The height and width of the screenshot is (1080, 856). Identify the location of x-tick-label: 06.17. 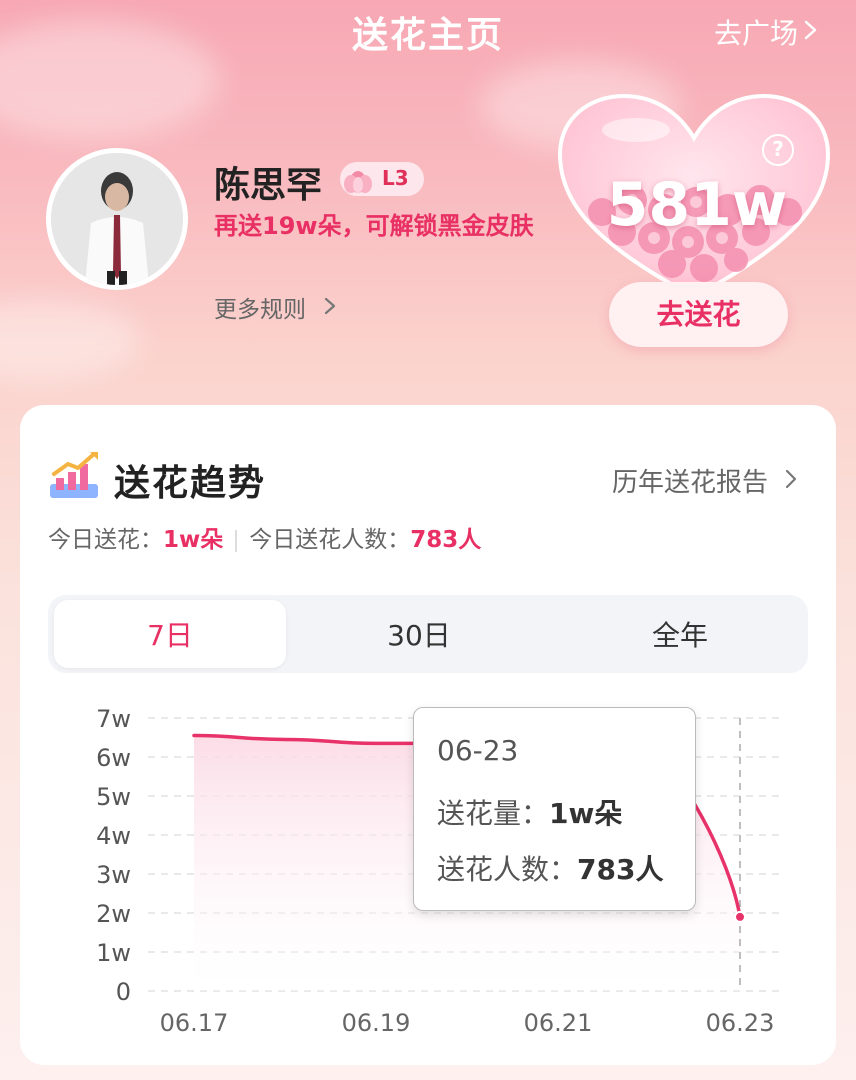
(194, 1023).